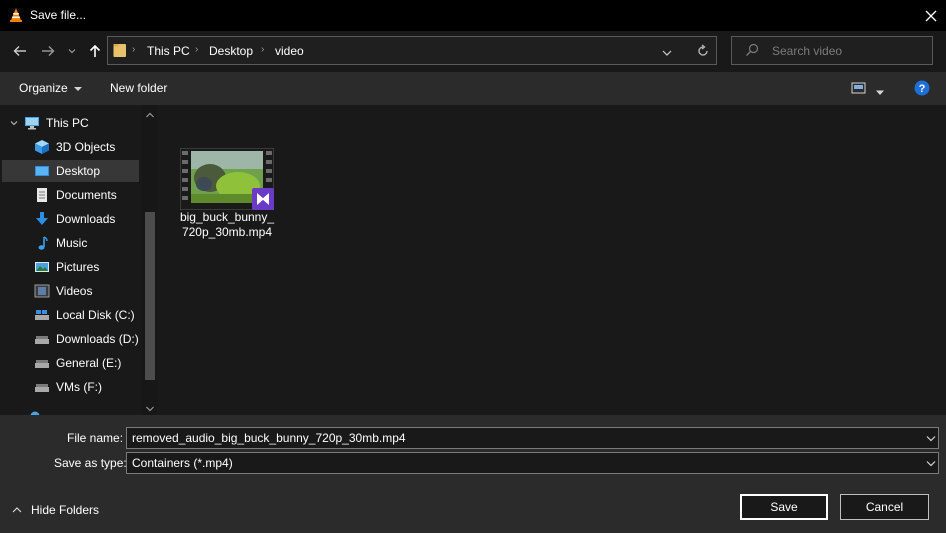 Image resolution: width=946 pixels, height=533 pixels. What do you see at coordinates (43, 88) in the screenshot?
I see `organize-label: Organize` at bounding box center [43, 88].